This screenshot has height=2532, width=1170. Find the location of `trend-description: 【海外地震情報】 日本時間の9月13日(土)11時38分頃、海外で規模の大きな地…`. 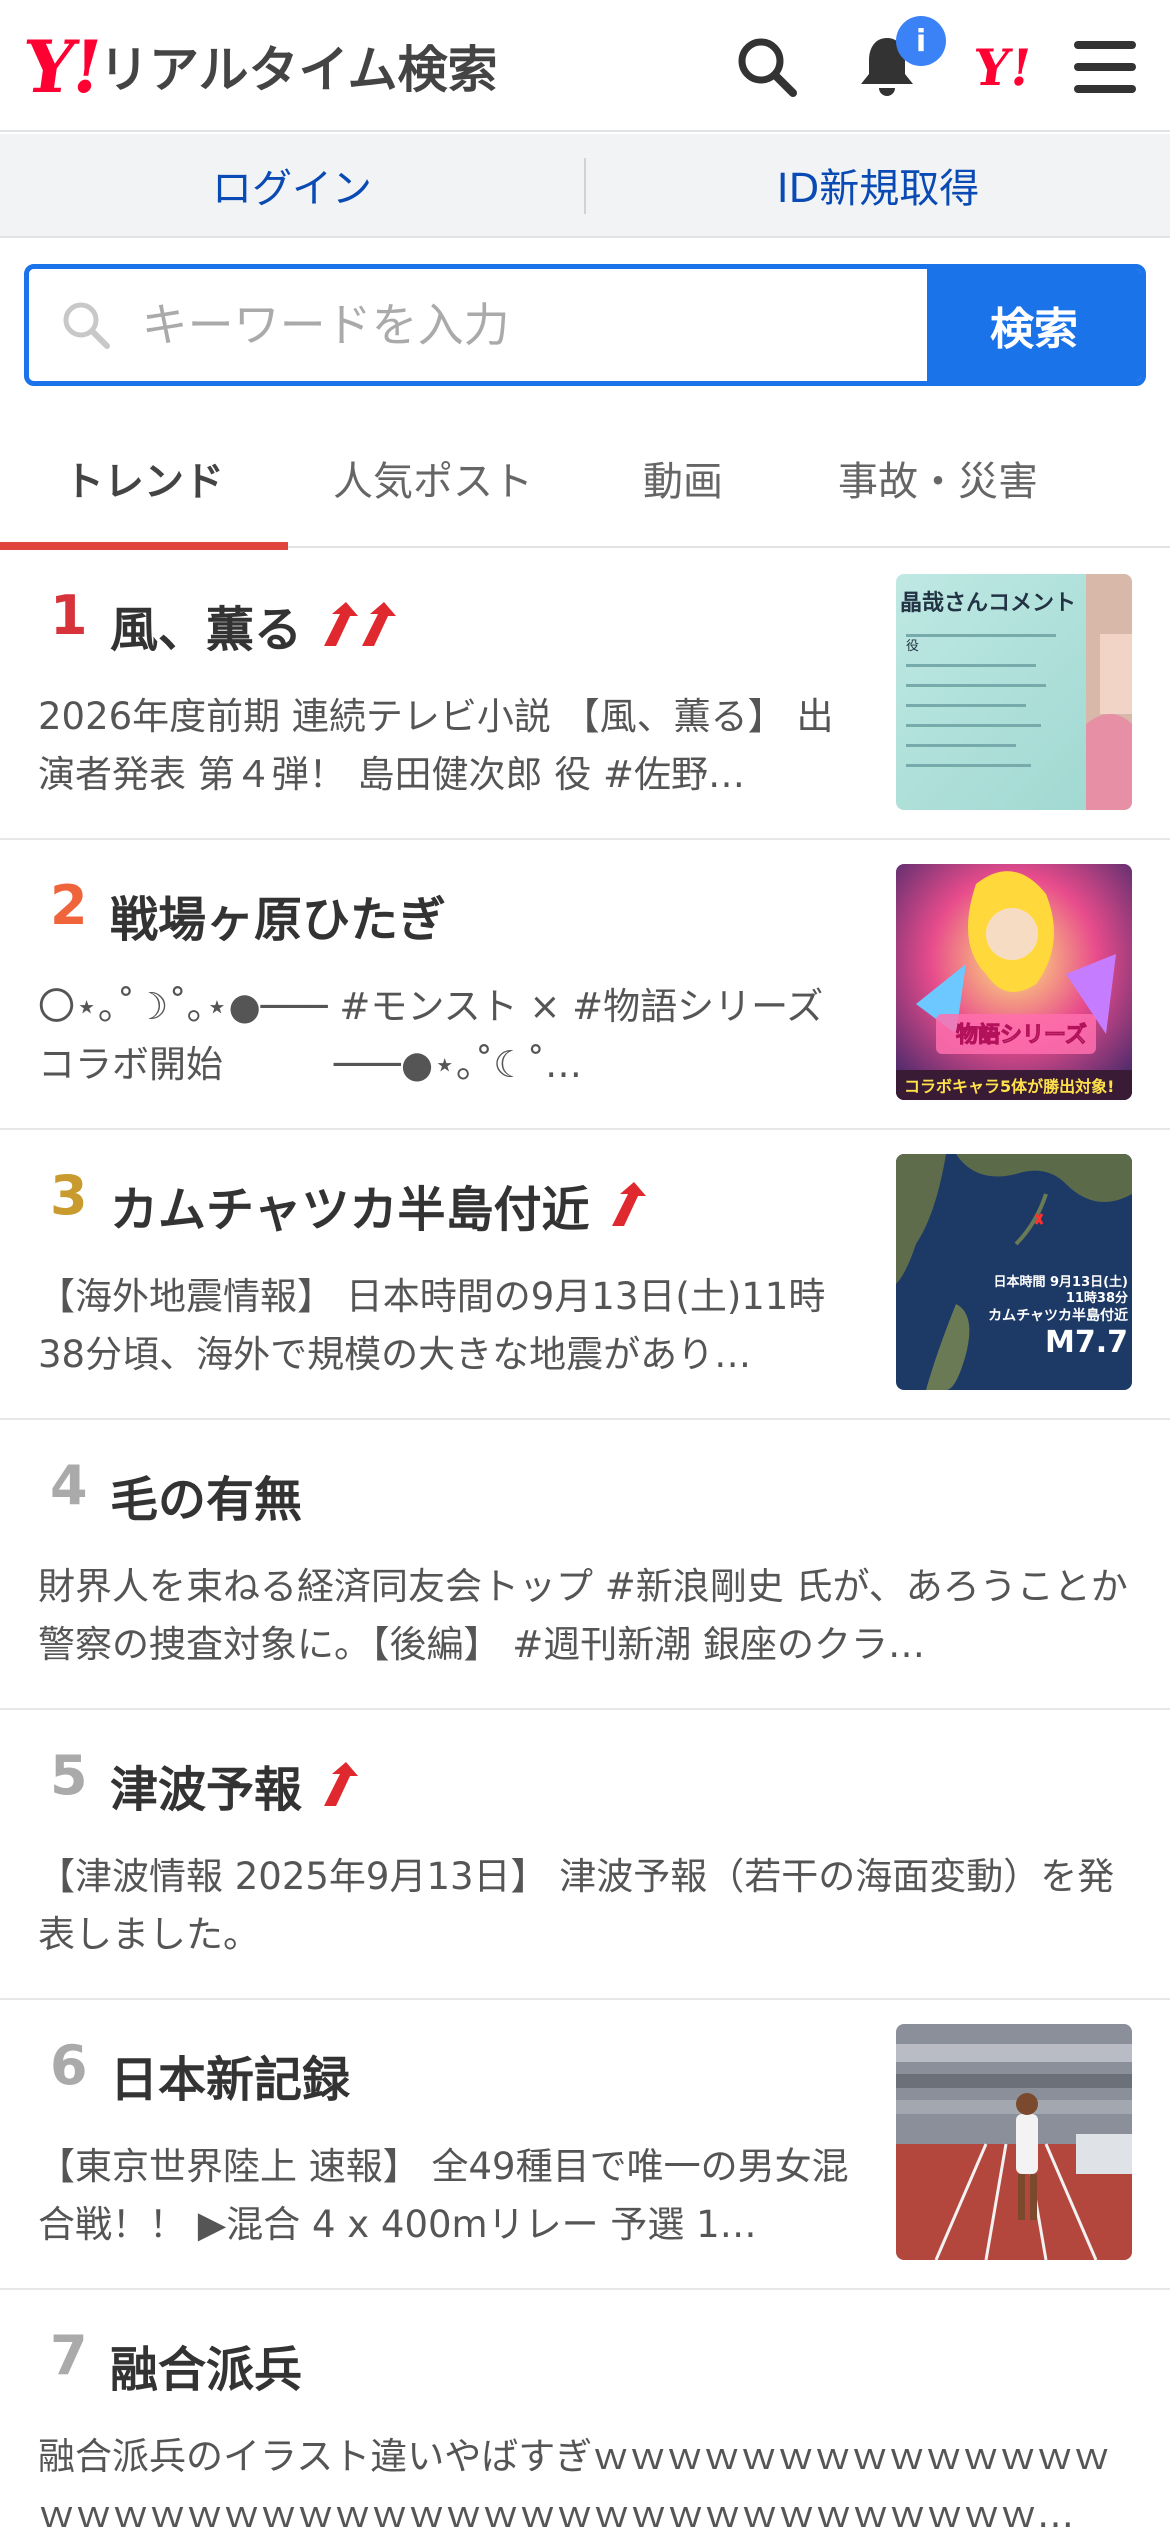

trend-description: 【海外地震情報】 日本時間の9月13日(土)11時38分頃、海外で規模の大きな地… is located at coordinates (432, 1325).